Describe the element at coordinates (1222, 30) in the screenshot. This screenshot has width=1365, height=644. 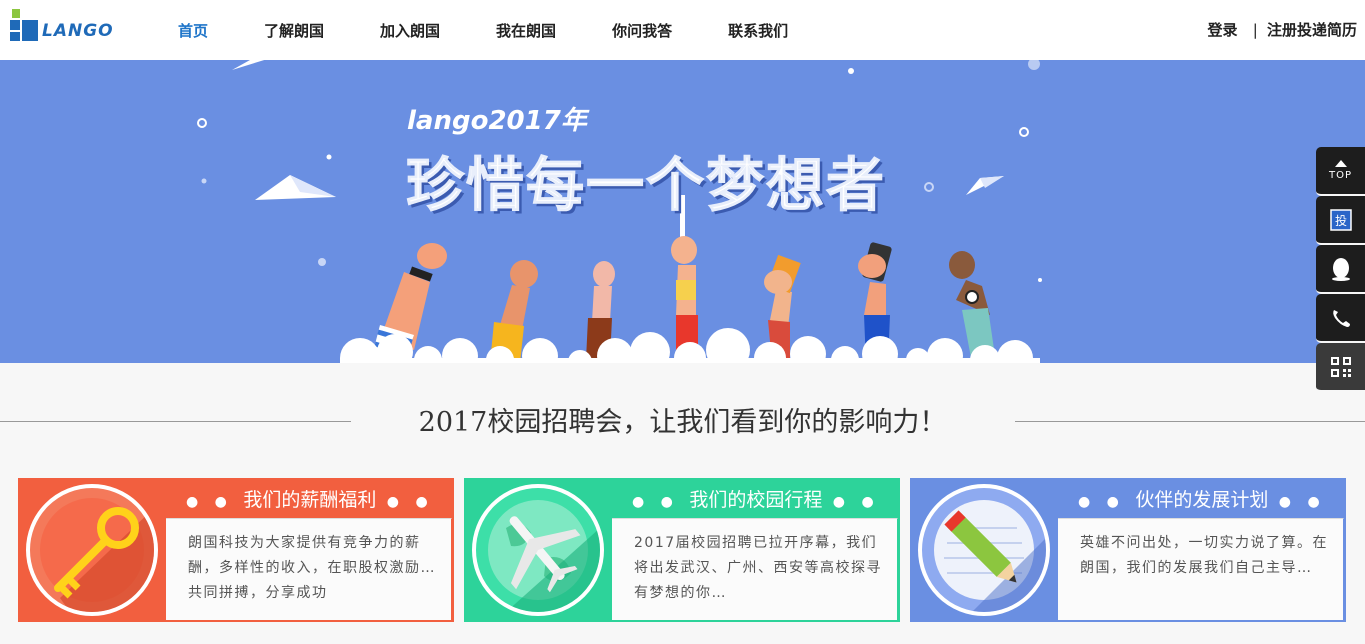
I see `login-link: 登录` at that location.